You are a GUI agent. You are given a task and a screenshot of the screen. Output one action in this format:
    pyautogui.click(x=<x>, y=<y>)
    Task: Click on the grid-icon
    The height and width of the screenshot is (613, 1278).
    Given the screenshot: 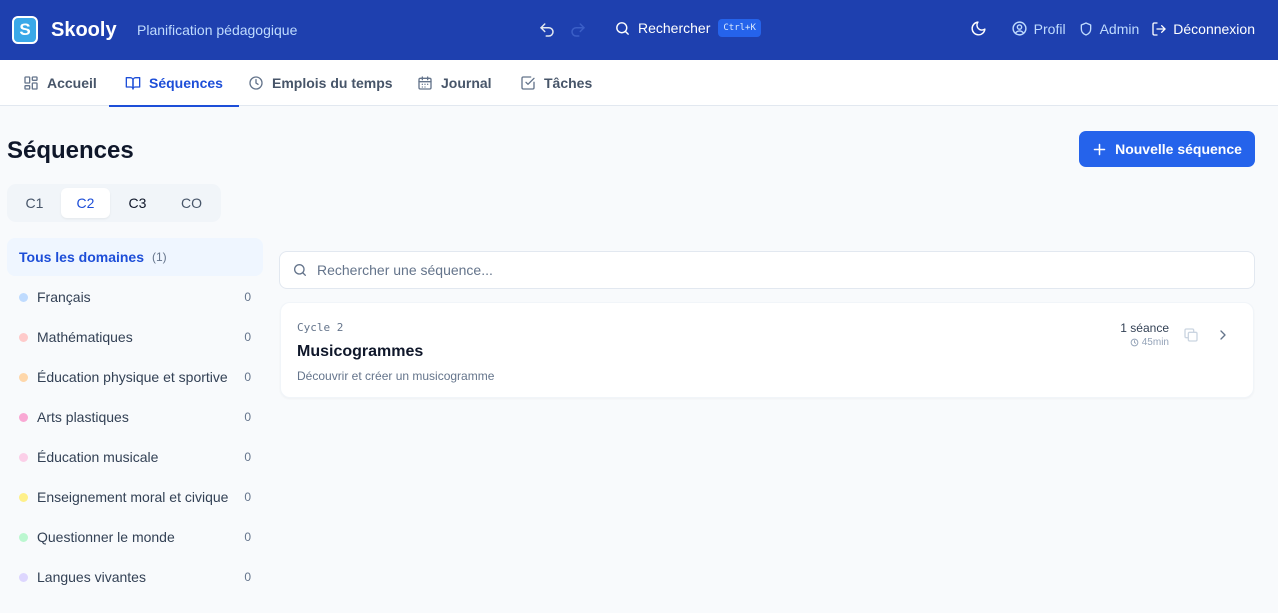 What is the action you would take?
    pyautogui.click(x=31, y=83)
    